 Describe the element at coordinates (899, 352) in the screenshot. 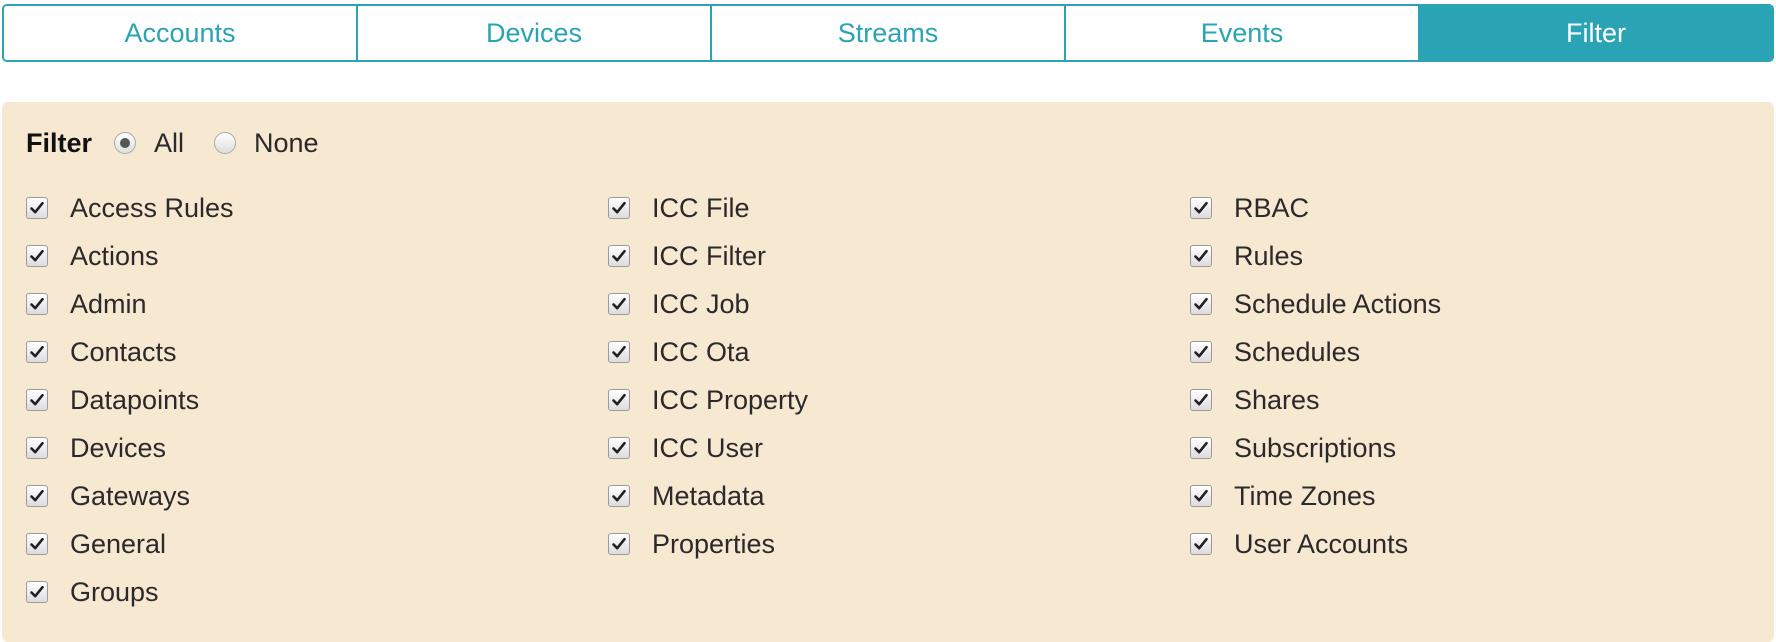

I see `filter-item-icc-ota: ICC Ota` at that location.